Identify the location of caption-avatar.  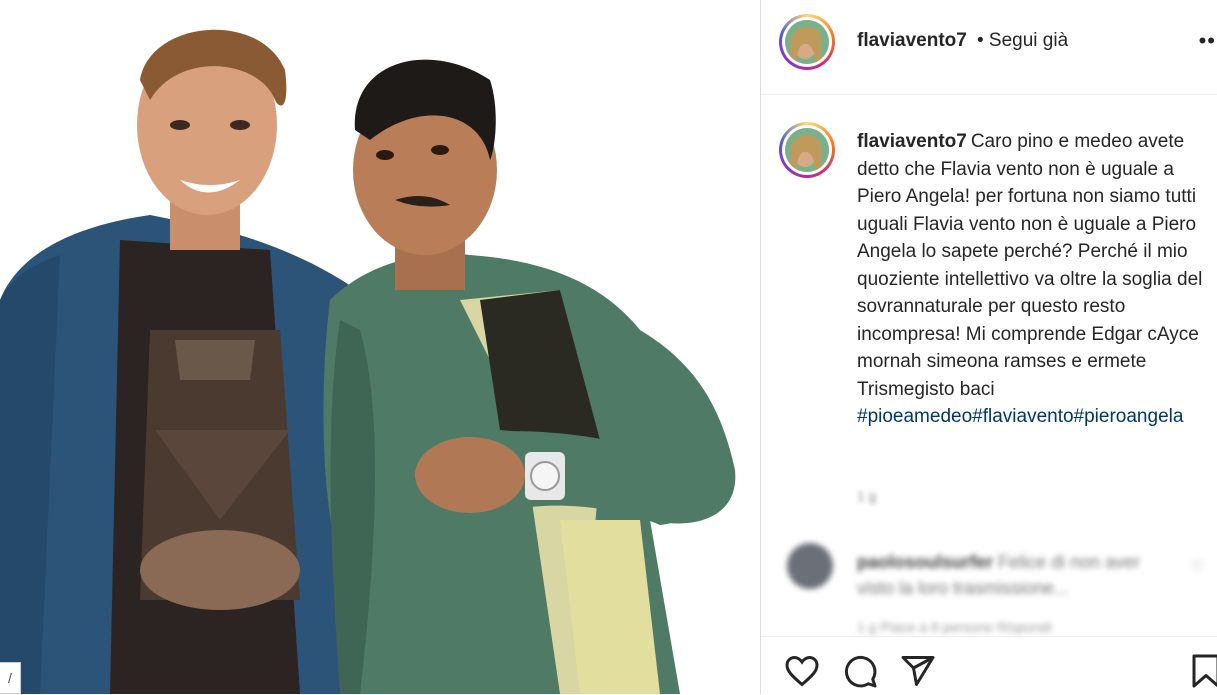
(807, 150).